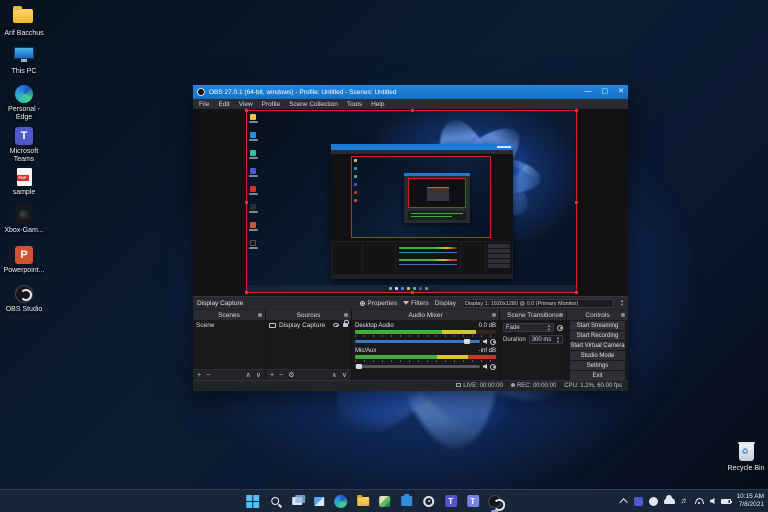 This screenshot has height=512, width=768. Describe the element at coordinates (24, 103) in the screenshot. I see `desktop-icon-edge: Personal - Edge` at that location.